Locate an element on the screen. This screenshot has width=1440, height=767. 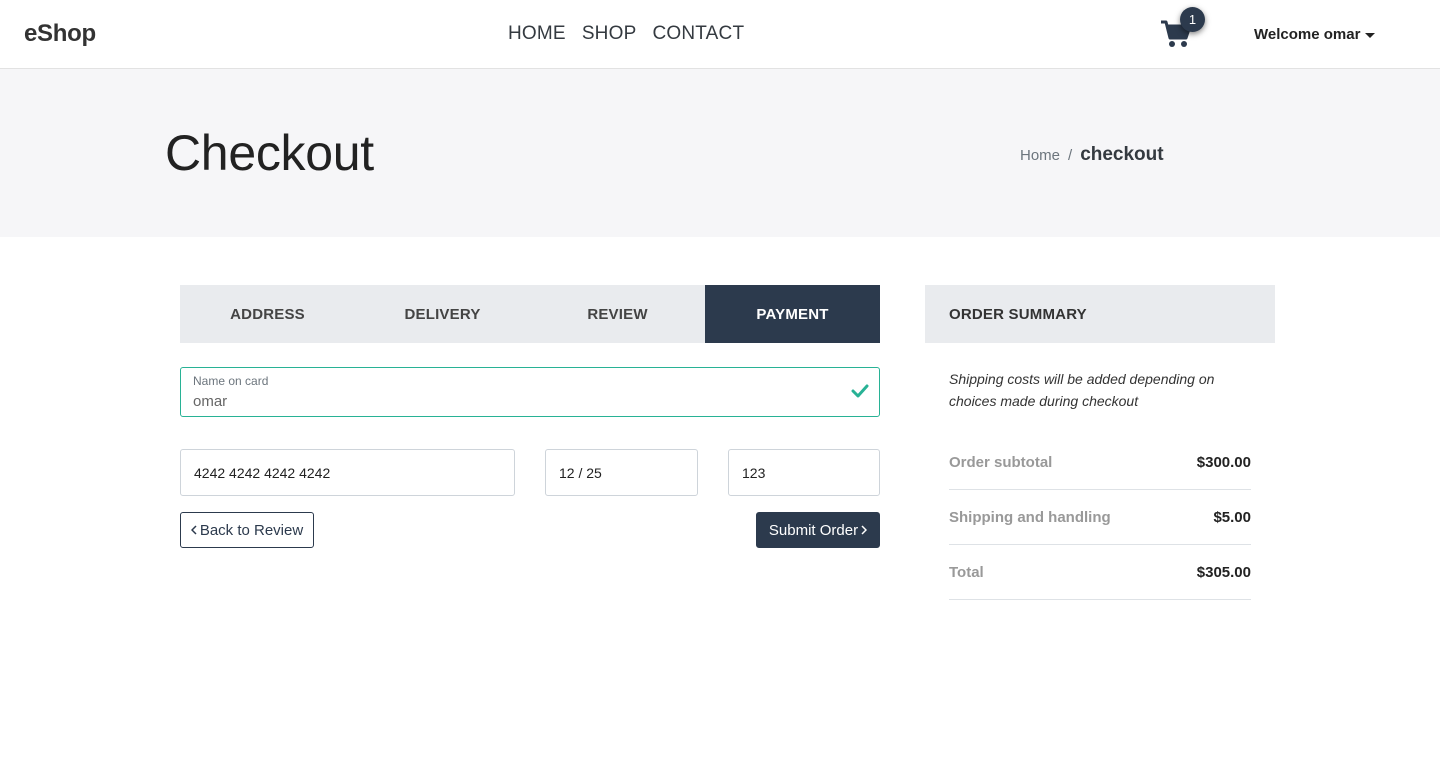
nav-link-shop: SHOP is located at coordinates (609, 34).